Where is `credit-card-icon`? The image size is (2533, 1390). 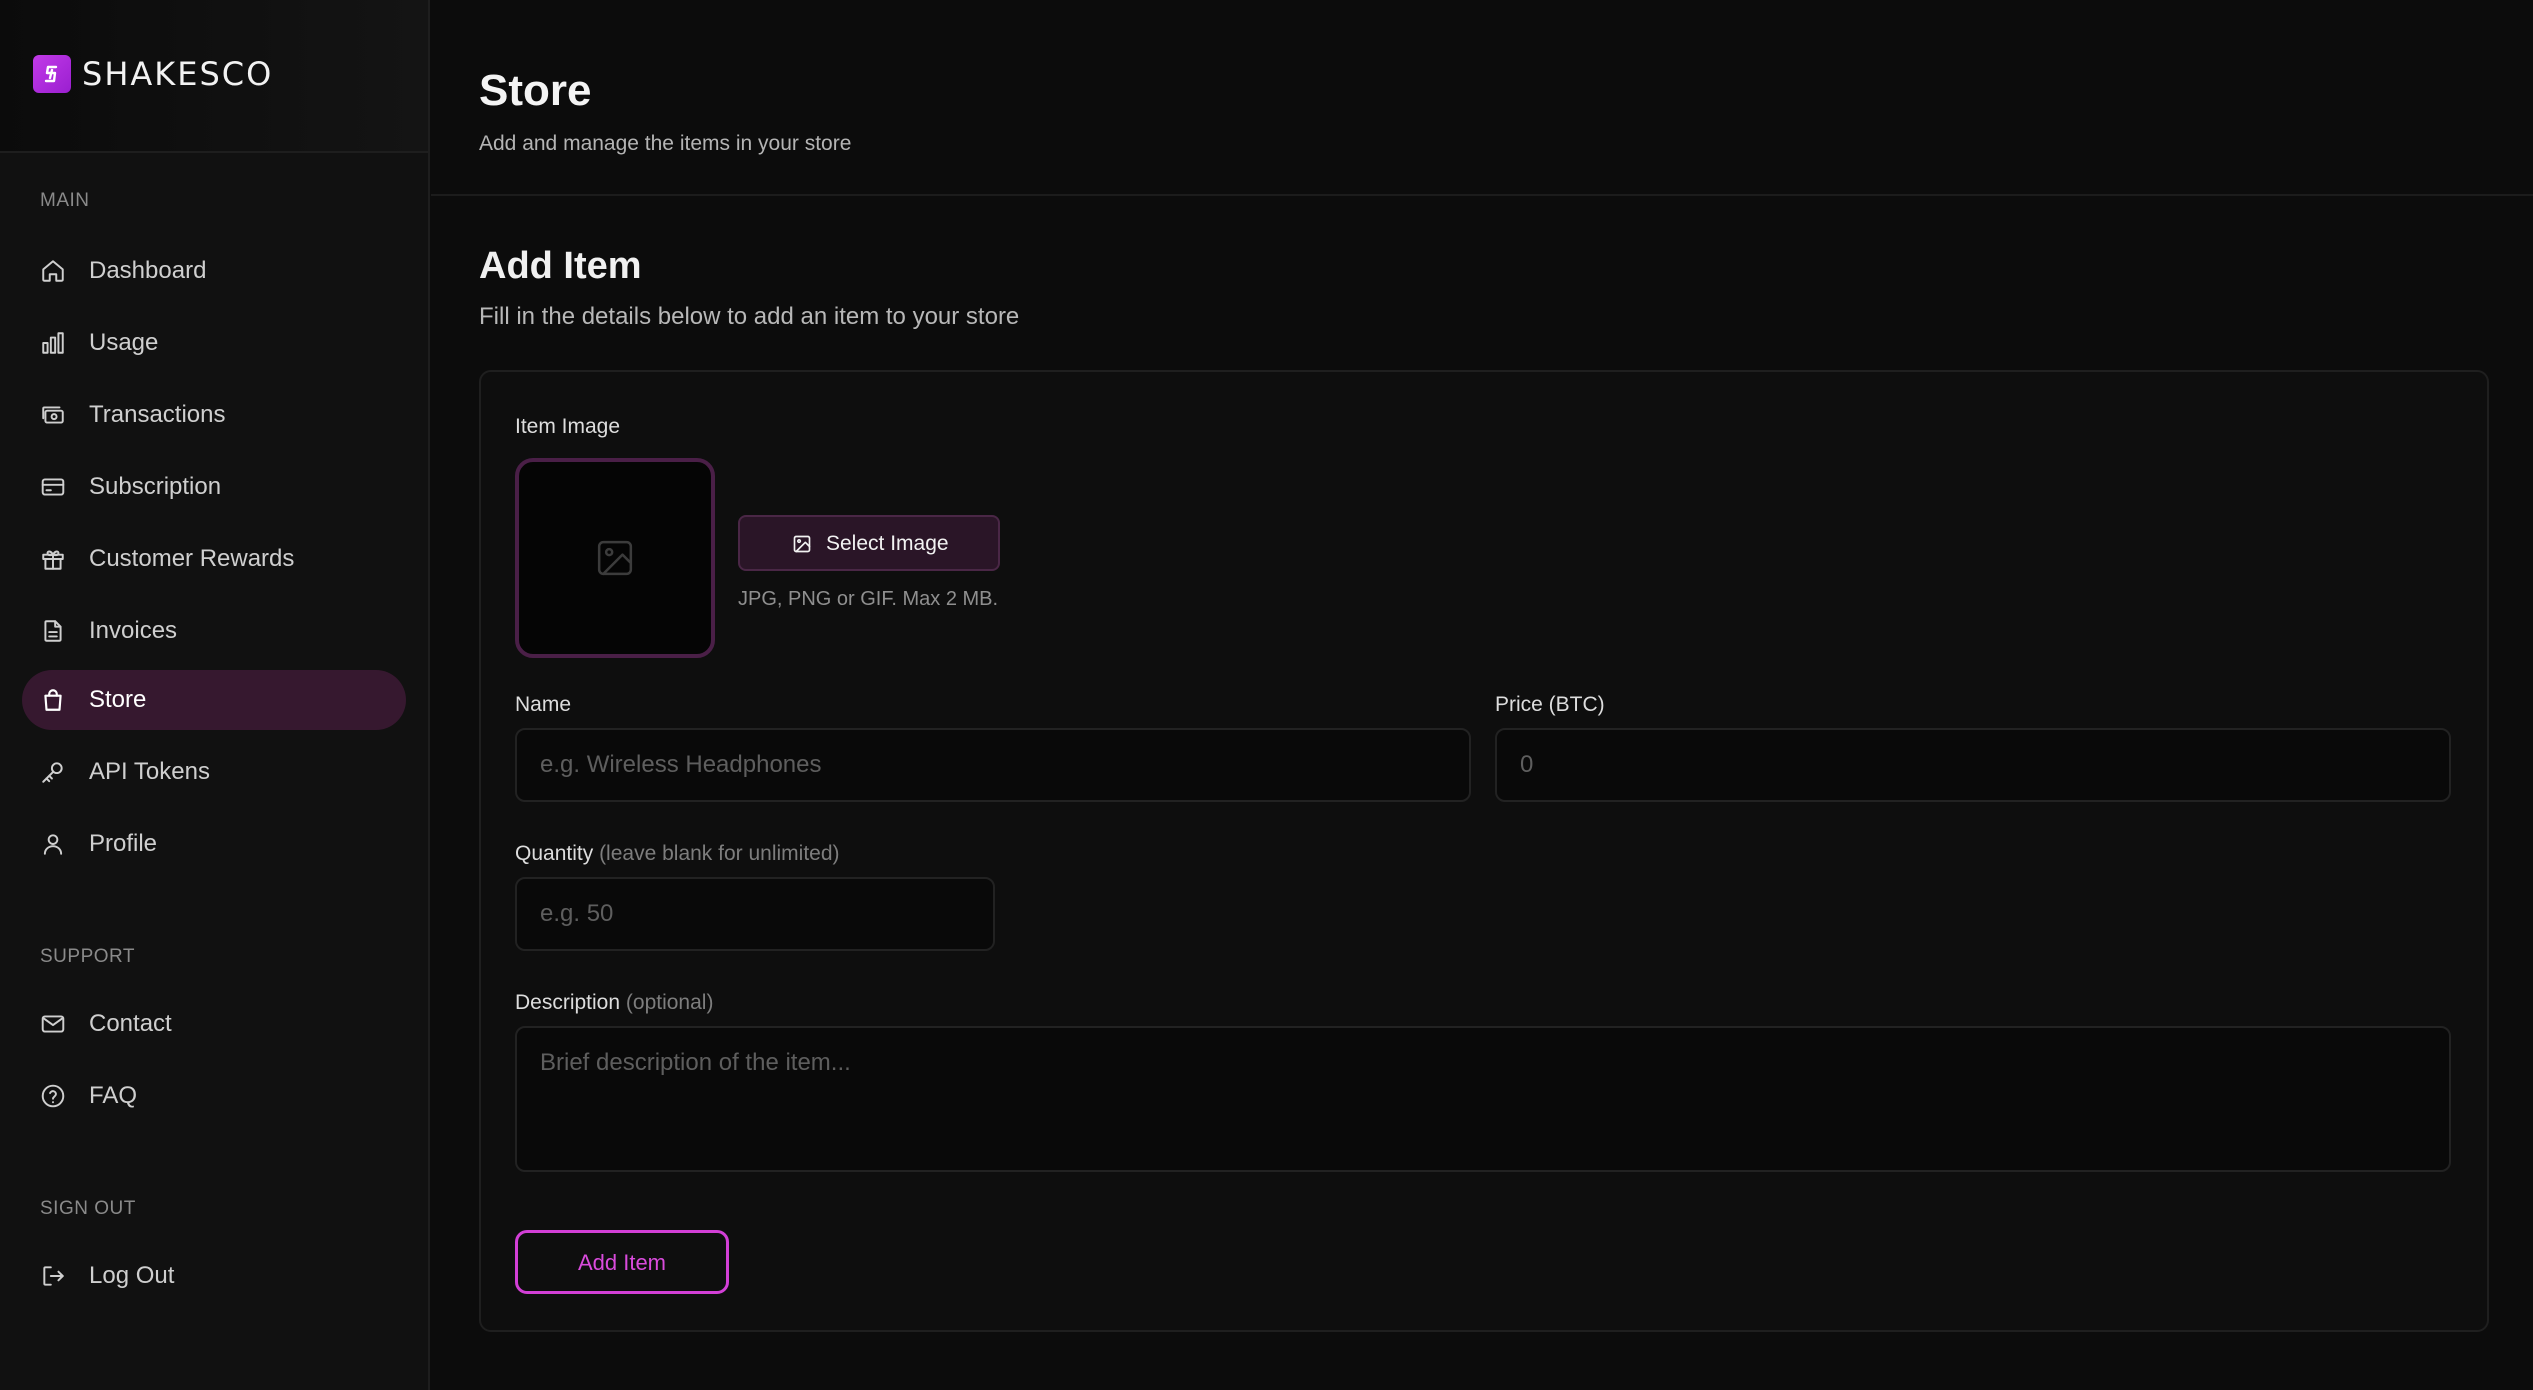
credit-card-icon is located at coordinates (53, 487).